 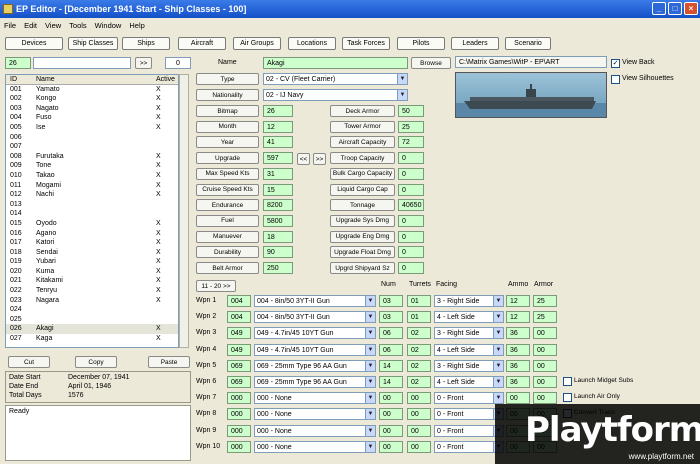 What do you see at coordinates (96, 362) in the screenshot?
I see `copy-button: Copy` at bounding box center [96, 362].